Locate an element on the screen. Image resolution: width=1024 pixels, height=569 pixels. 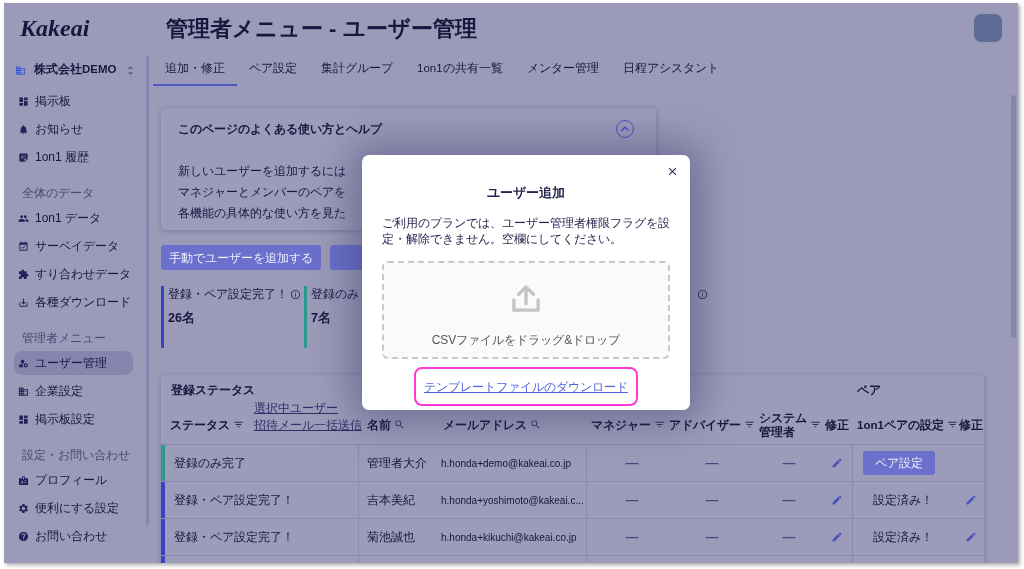
pair-setup-button: ペア設定 is located at coordinates (899, 463).